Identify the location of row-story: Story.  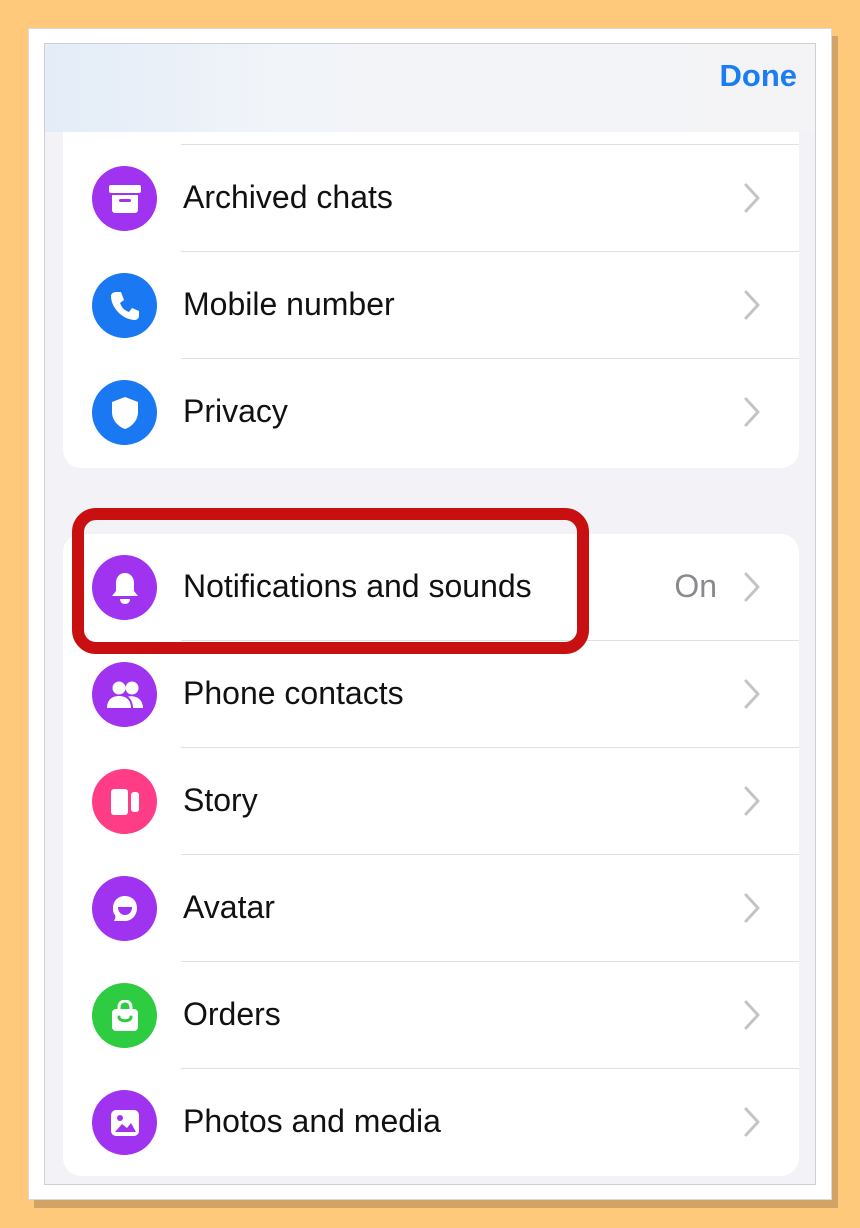
(431, 801).